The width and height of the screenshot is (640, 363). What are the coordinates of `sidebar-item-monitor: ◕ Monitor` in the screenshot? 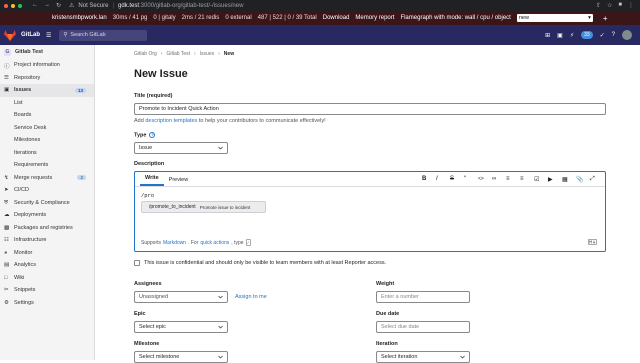 It's located at (47, 253).